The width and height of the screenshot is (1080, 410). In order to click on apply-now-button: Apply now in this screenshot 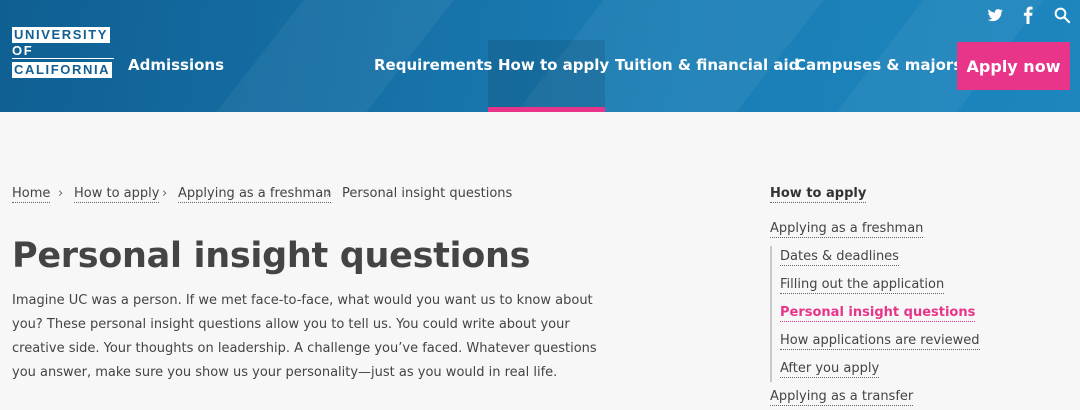, I will do `click(1013, 66)`.